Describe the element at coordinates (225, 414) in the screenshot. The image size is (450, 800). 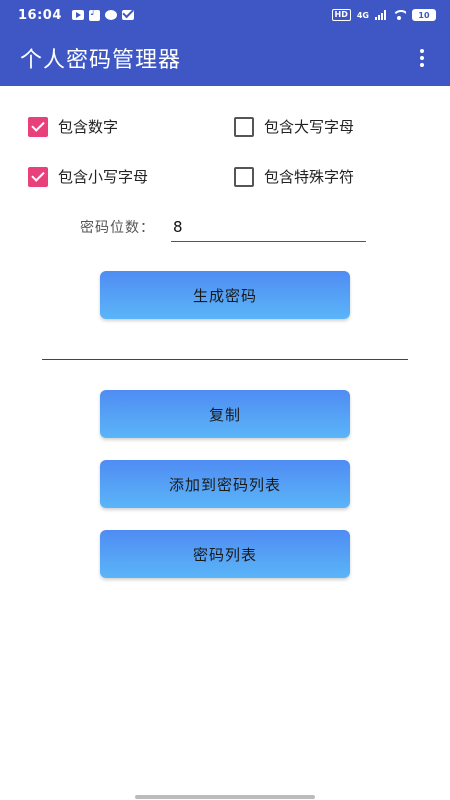
I see `copy-button: 复制` at that location.